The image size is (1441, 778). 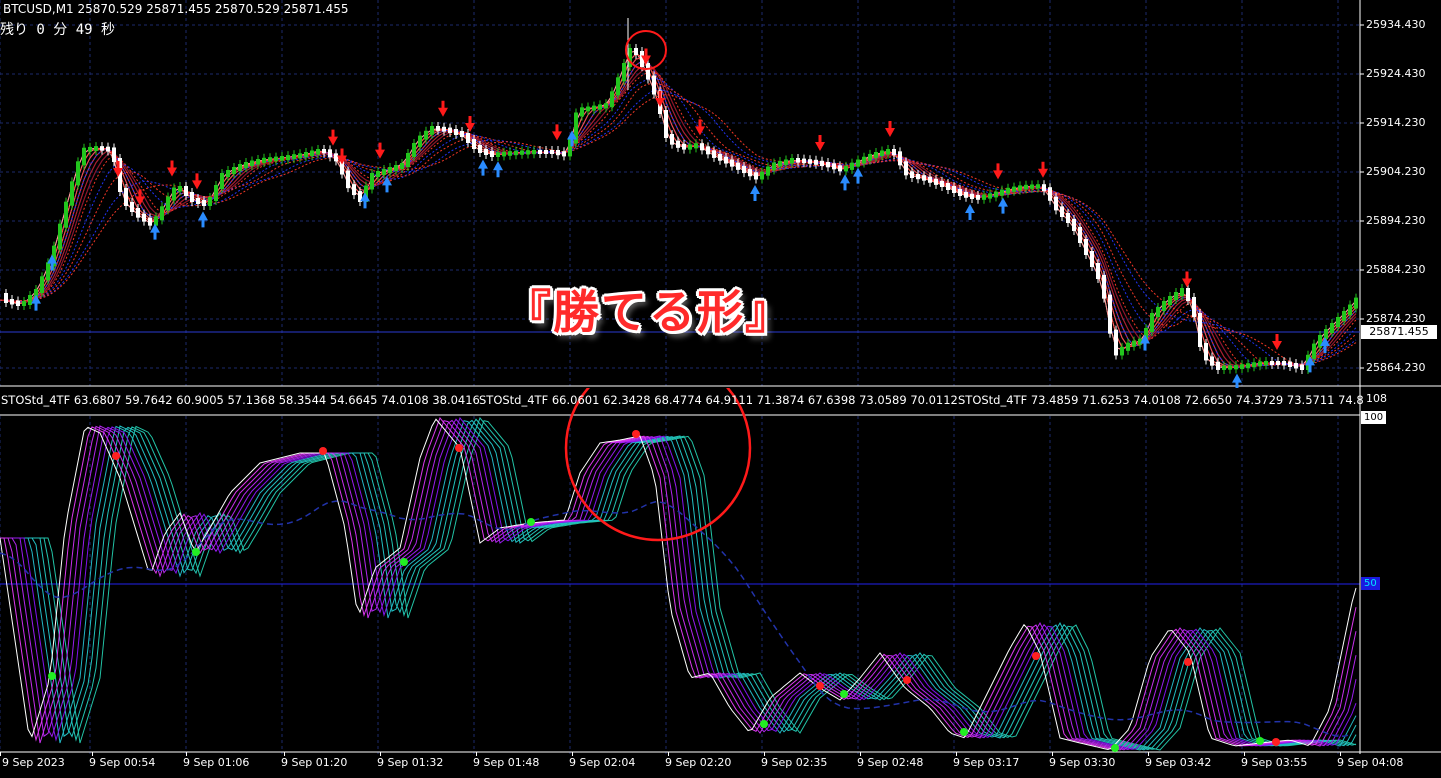 I want to click on level-50-label: 50, so click(x=1370, y=583).